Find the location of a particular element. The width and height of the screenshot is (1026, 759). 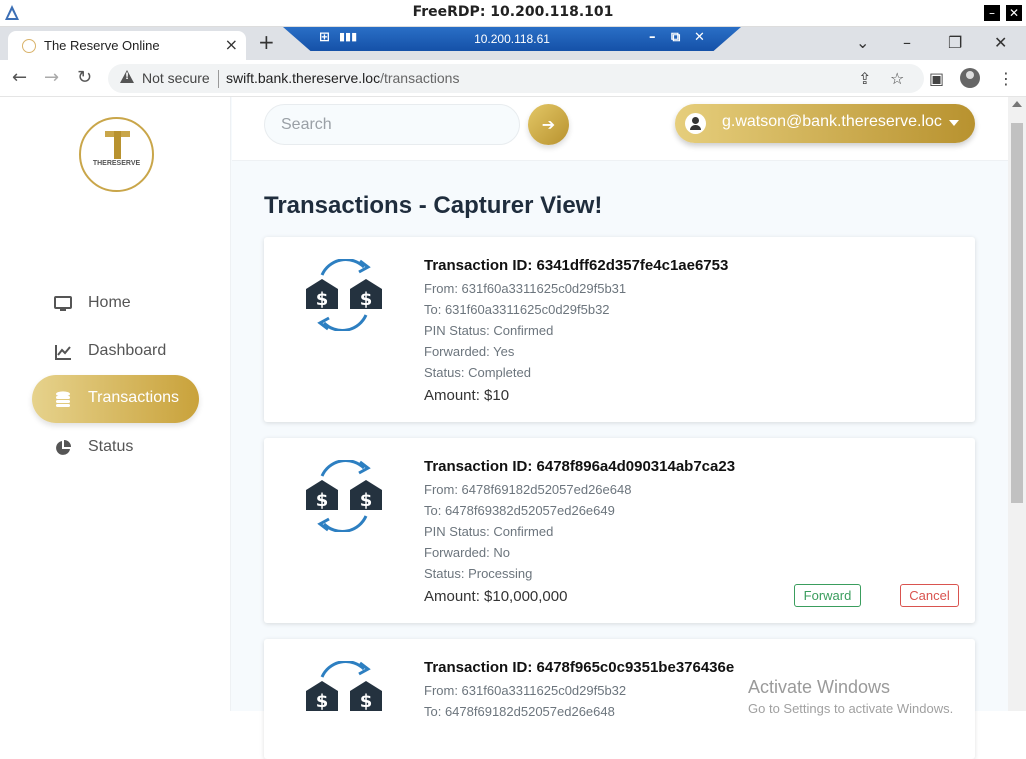

rdp-float-close-icon: ✕ is located at coordinates (699, 37).